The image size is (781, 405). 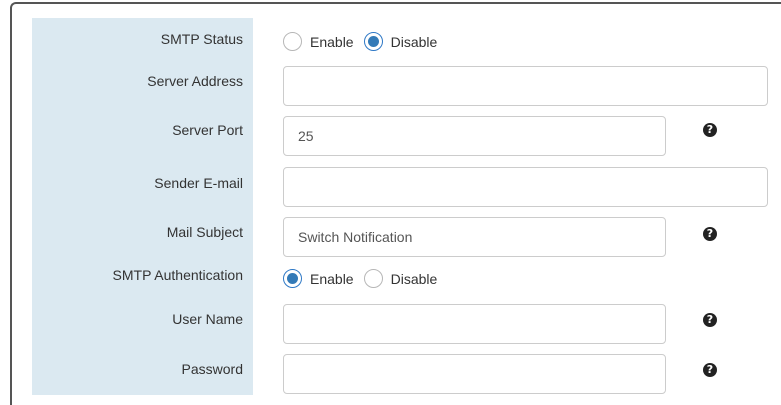 I want to click on smtp-auth-disable-radio, so click(x=373, y=278).